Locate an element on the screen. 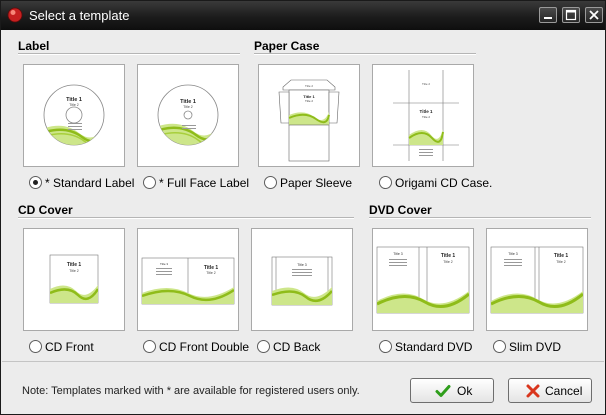 This screenshot has width=606, height=415. full-face-label-preview: Title 1 Title 2 is located at coordinates (188, 115).